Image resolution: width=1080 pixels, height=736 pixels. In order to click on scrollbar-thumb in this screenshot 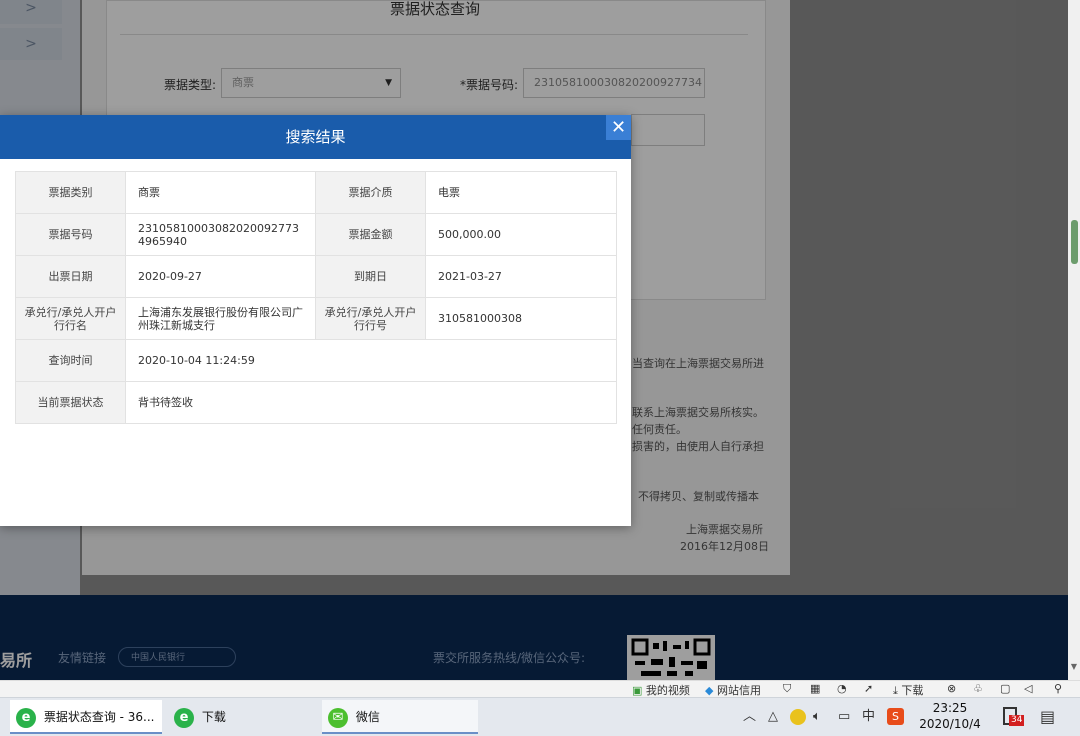, I will do `click(1074, 242)`.